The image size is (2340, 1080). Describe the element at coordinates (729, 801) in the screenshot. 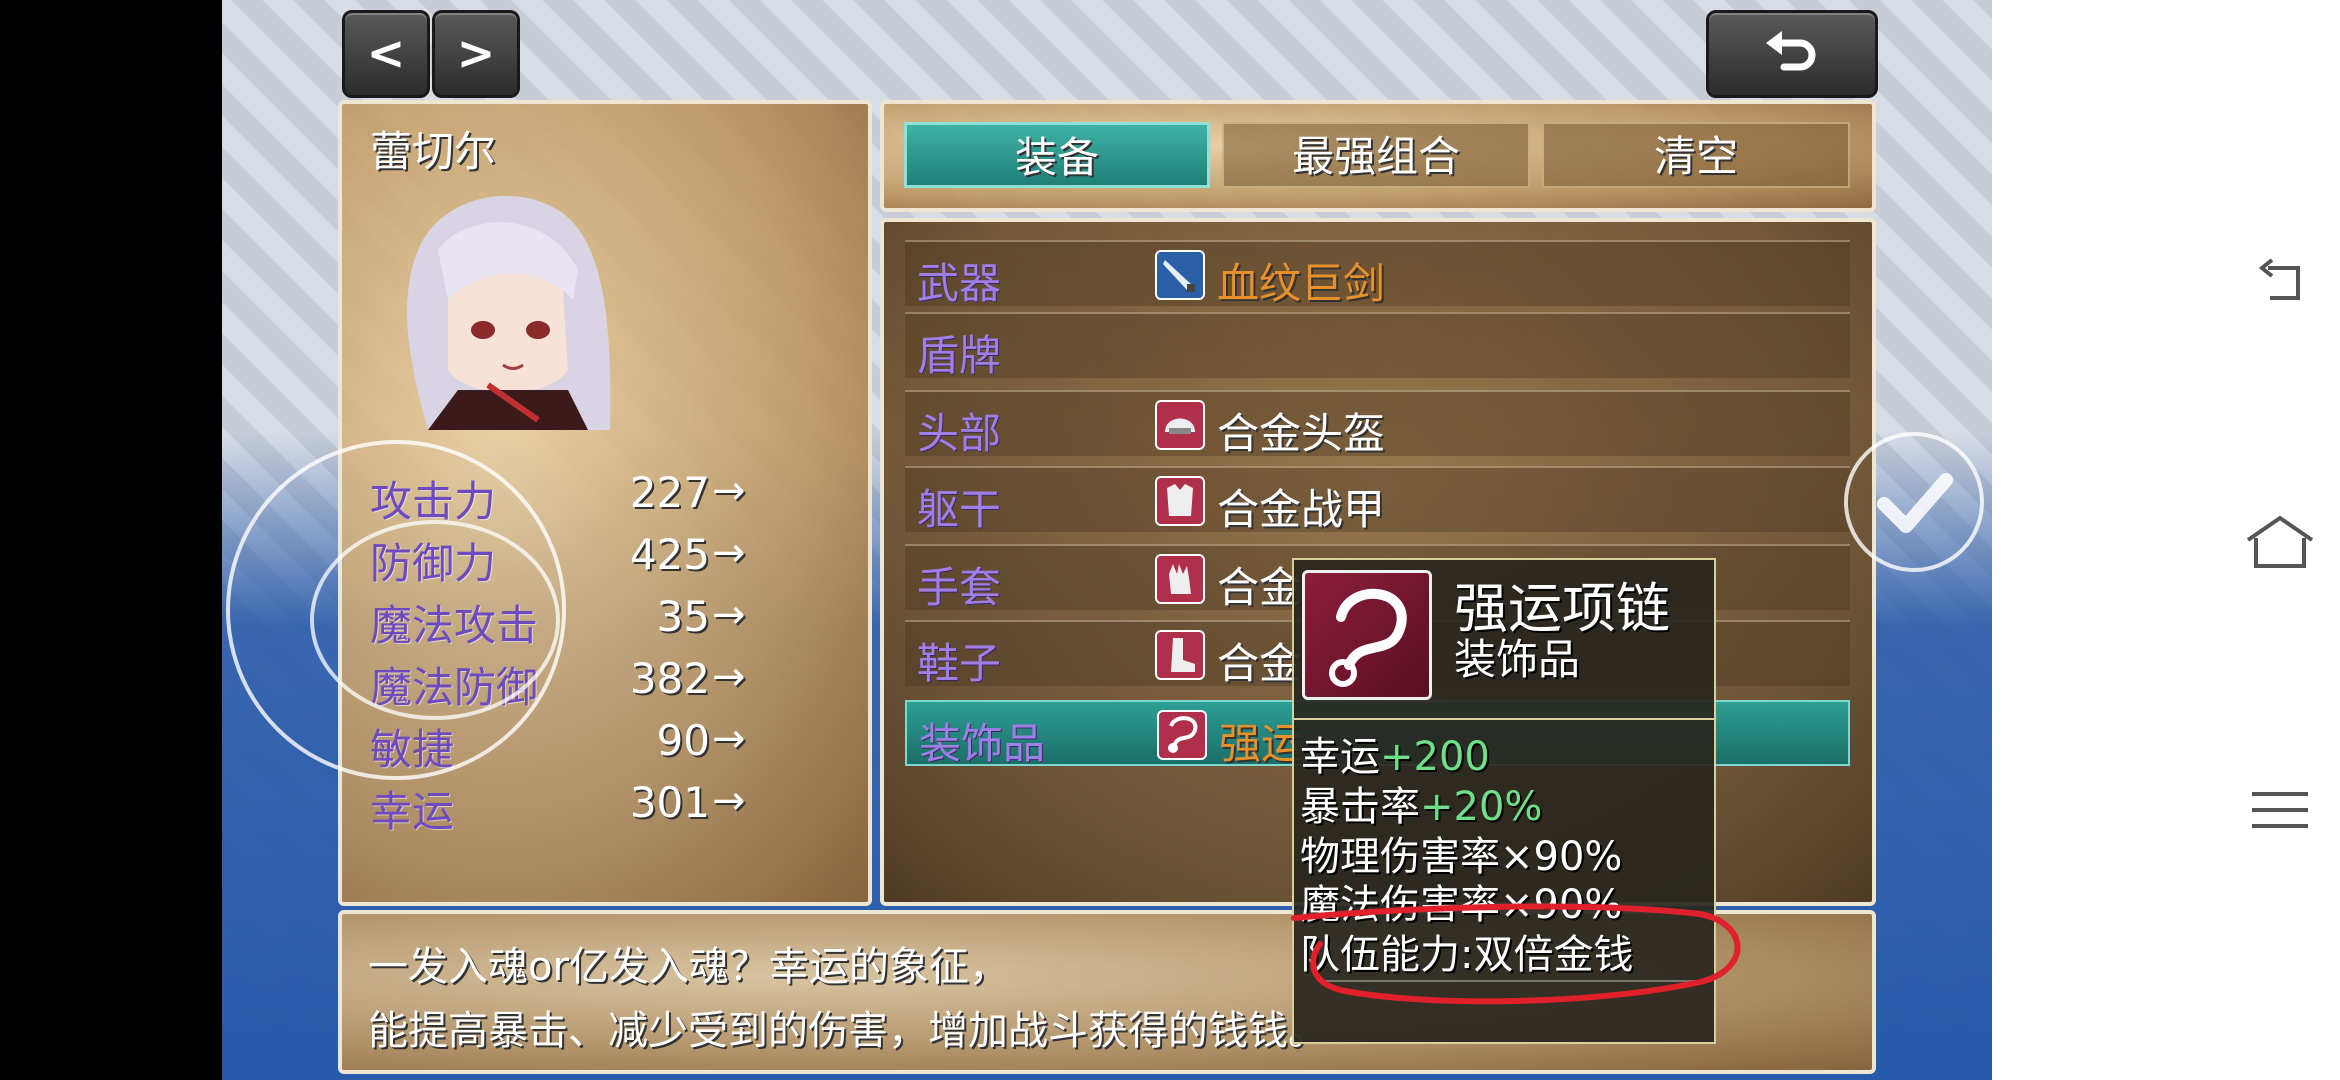

I see `stat-arrow-luck: →` at that location.